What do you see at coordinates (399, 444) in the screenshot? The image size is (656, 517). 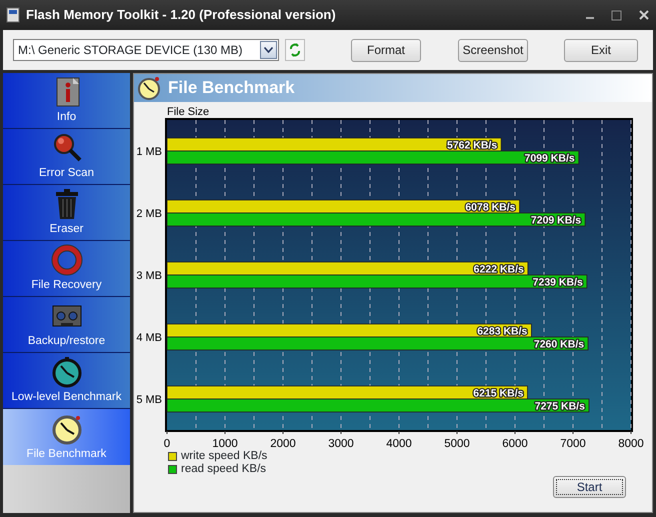 I see `tick-label: 4000` at bounding box center [399, 444].